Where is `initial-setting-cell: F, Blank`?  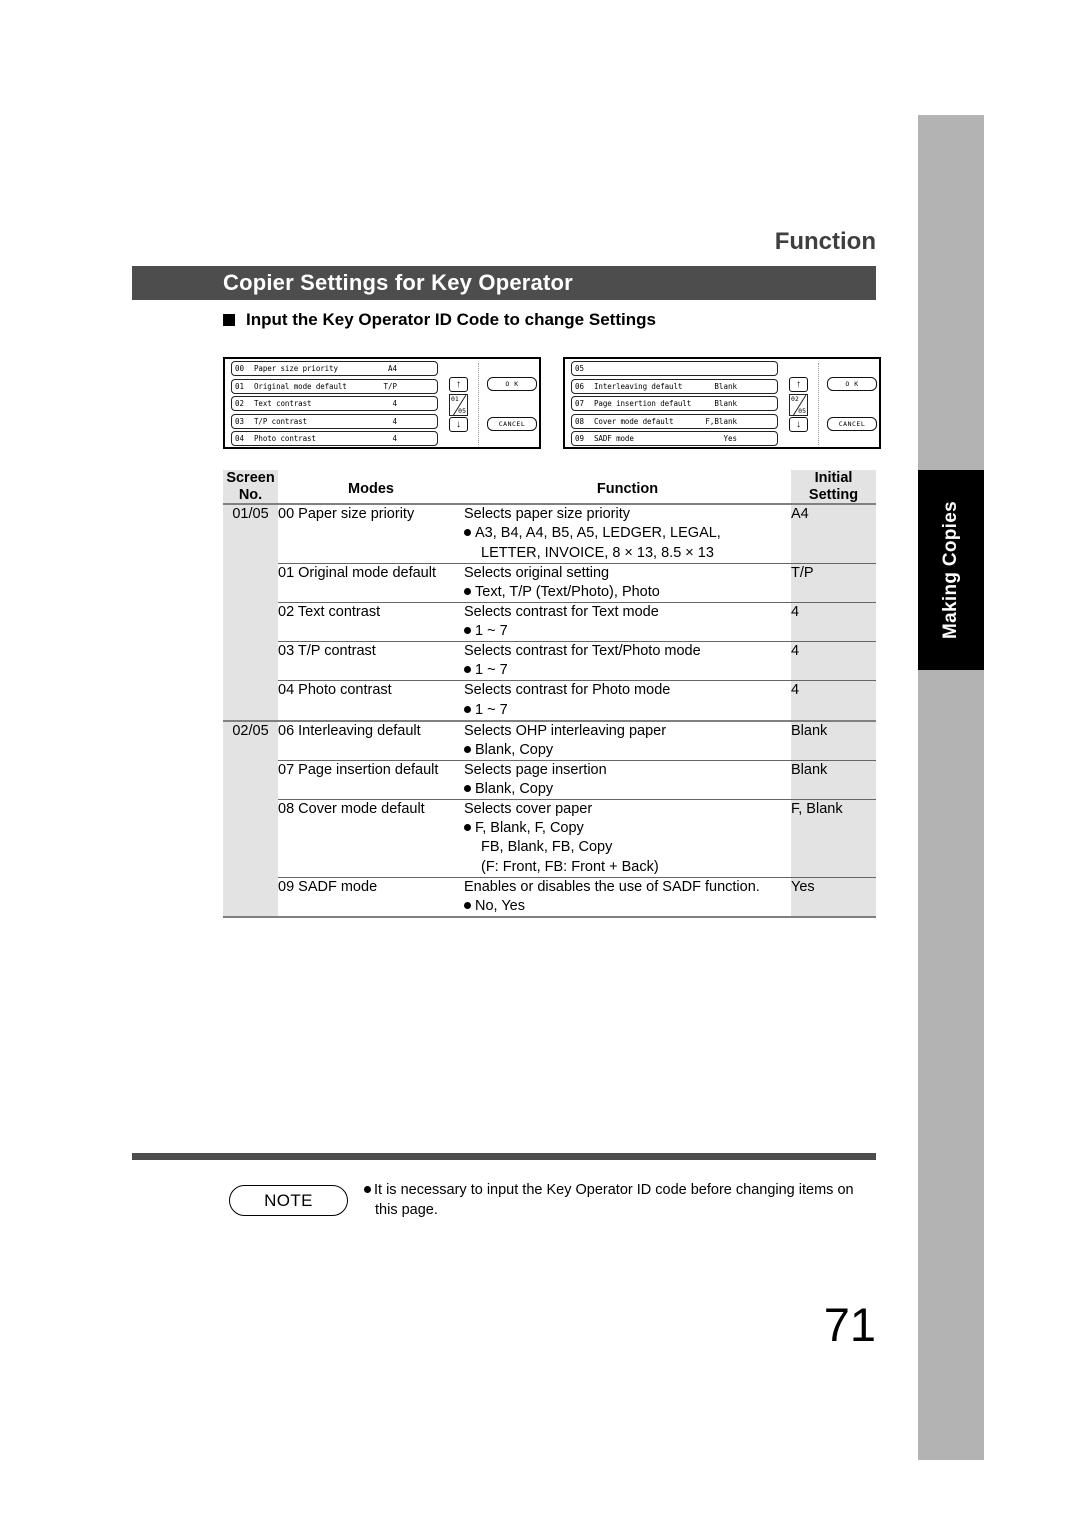
initial-setting-cell: F, Blank is located at coordinates (833, 838).